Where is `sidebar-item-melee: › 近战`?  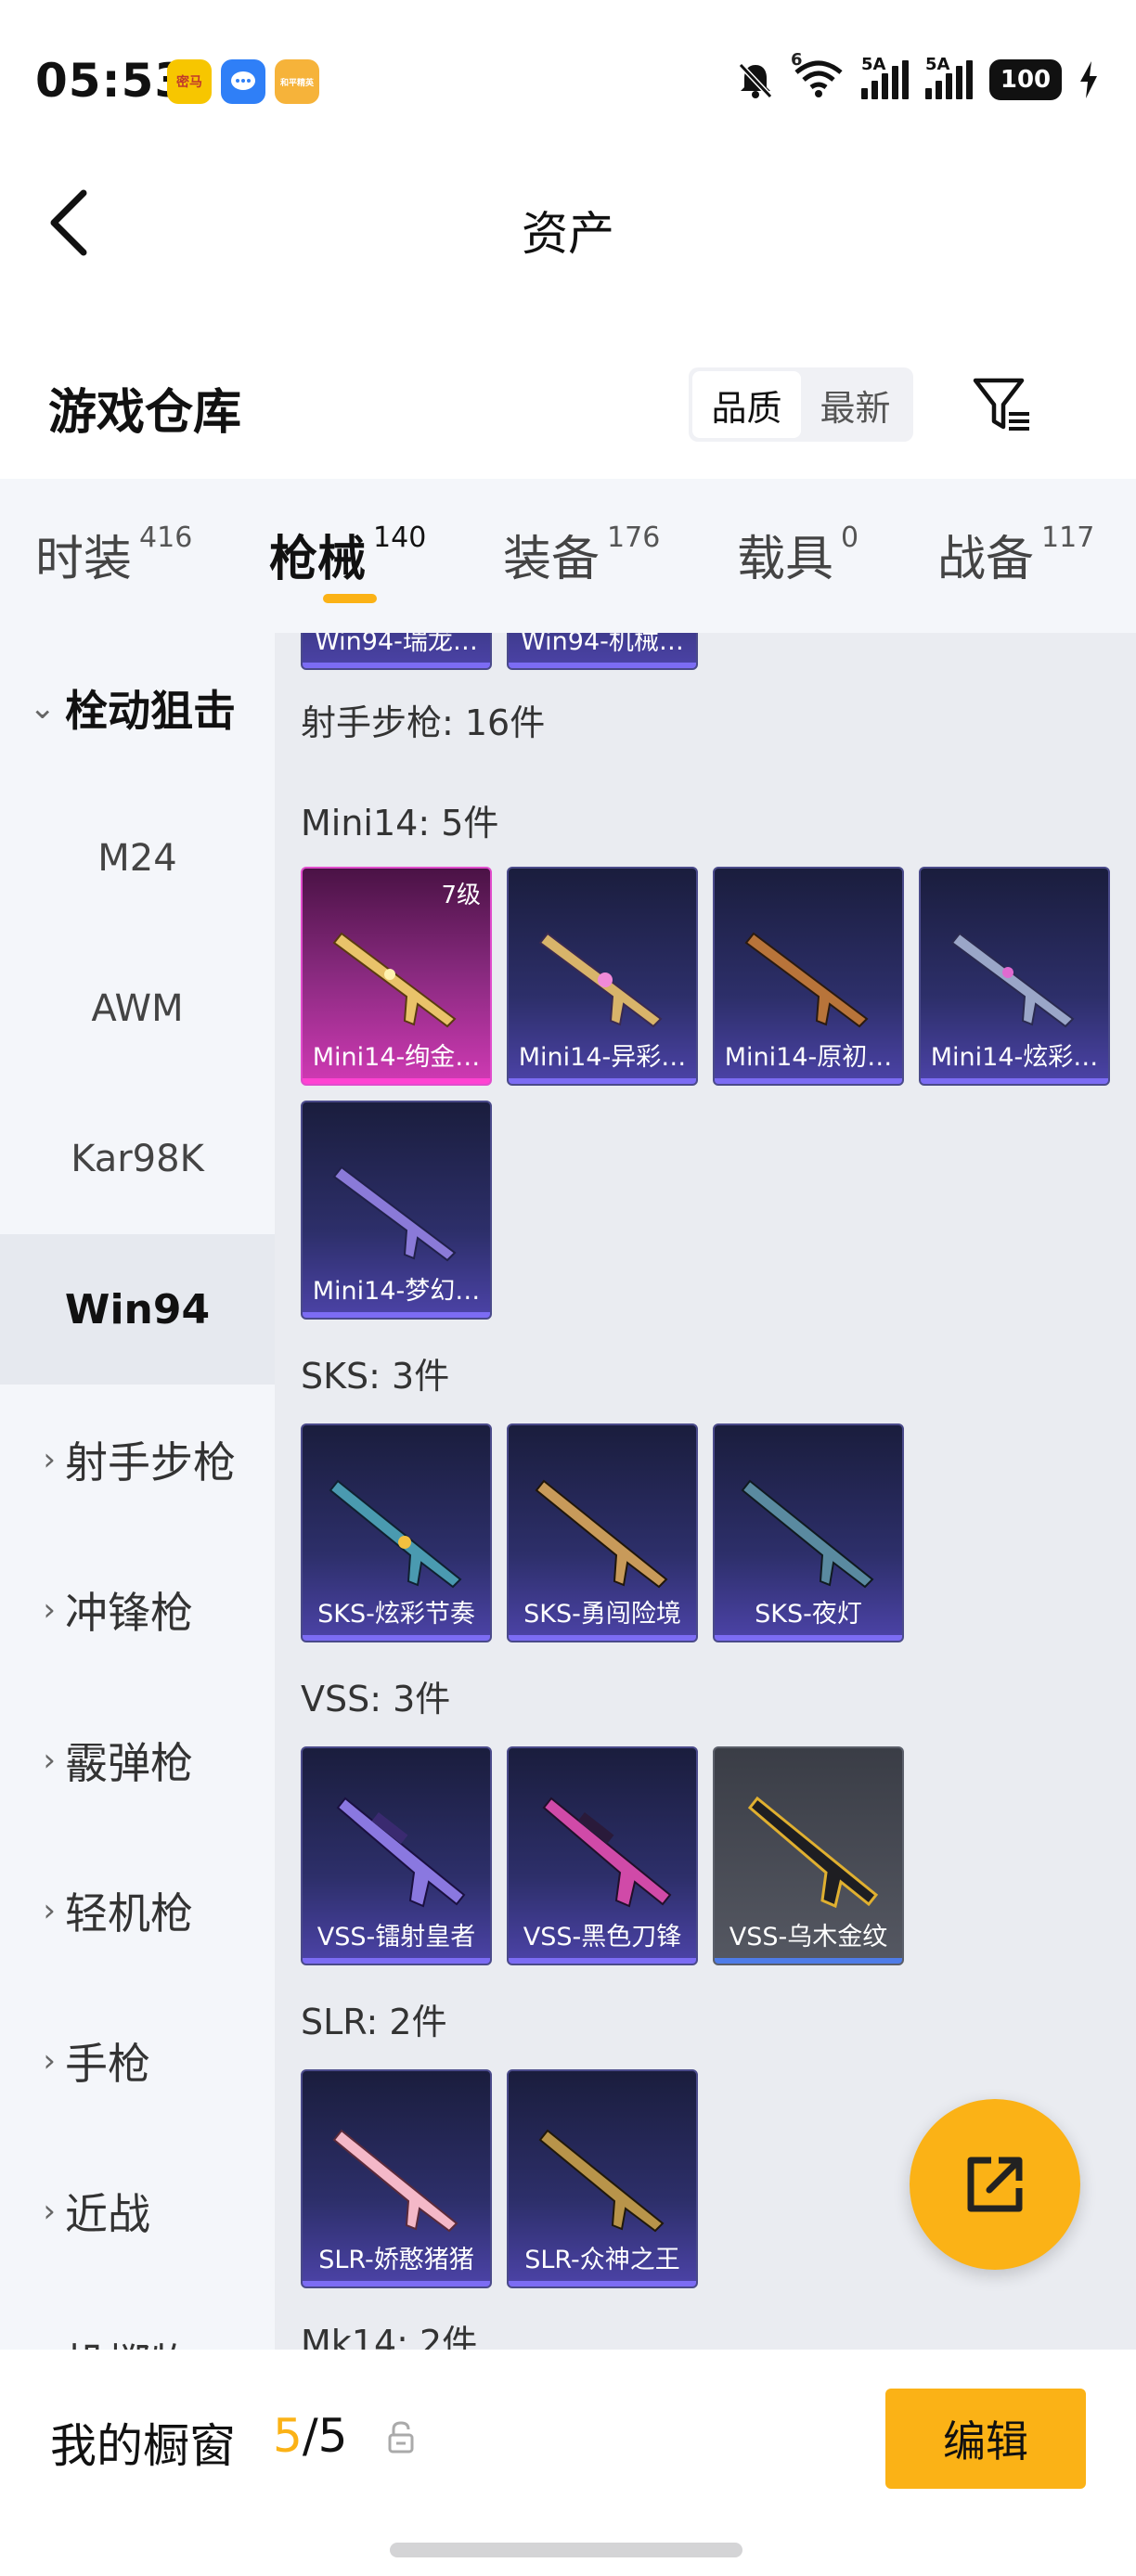 sidebar-item-melee: › 近战 is located at coordinates (137, 2211).